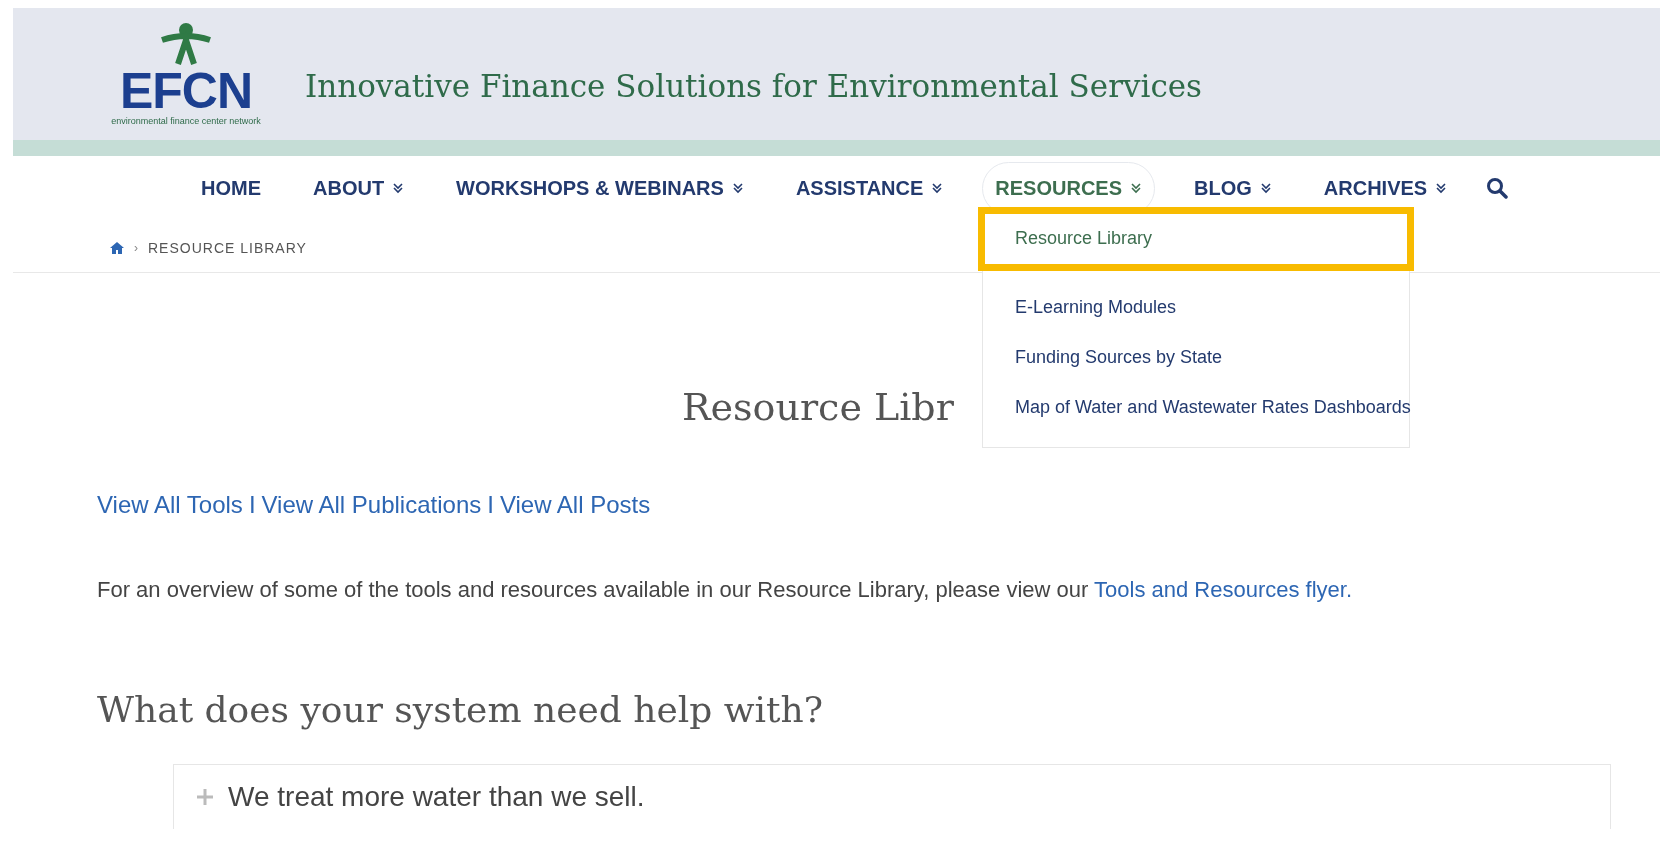 This screenshot has height=843, width=1660. Describe the element at coordinates (753, 86) in the screenshot. I see `site-tagline: Innovative Finance Solutions for Environmental Services` at that location.